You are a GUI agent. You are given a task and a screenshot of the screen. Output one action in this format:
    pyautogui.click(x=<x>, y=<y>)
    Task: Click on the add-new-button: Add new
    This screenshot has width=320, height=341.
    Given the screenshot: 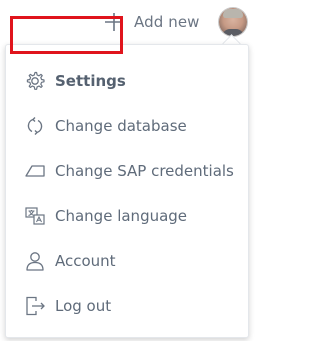 What is the action you would take?
    pyautogui.click(x=152, y=22)
    